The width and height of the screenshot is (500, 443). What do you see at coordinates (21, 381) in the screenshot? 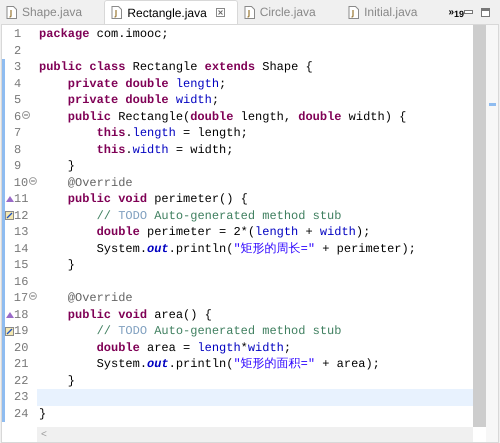
I see `line-number: 22` at bounding box center [21, 381].